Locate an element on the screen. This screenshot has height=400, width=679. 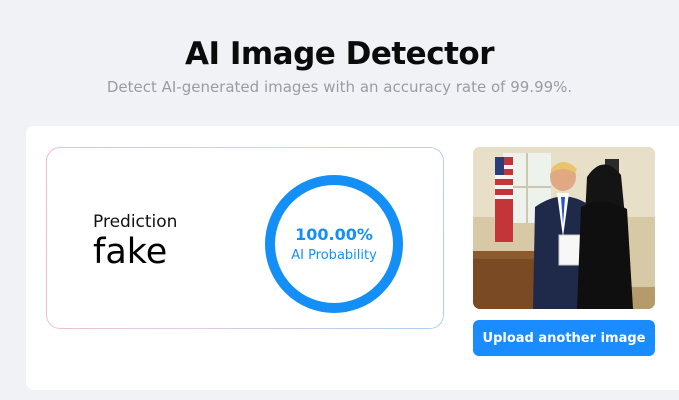
uploaded-image-graphic is located at coordinates (564, 228).